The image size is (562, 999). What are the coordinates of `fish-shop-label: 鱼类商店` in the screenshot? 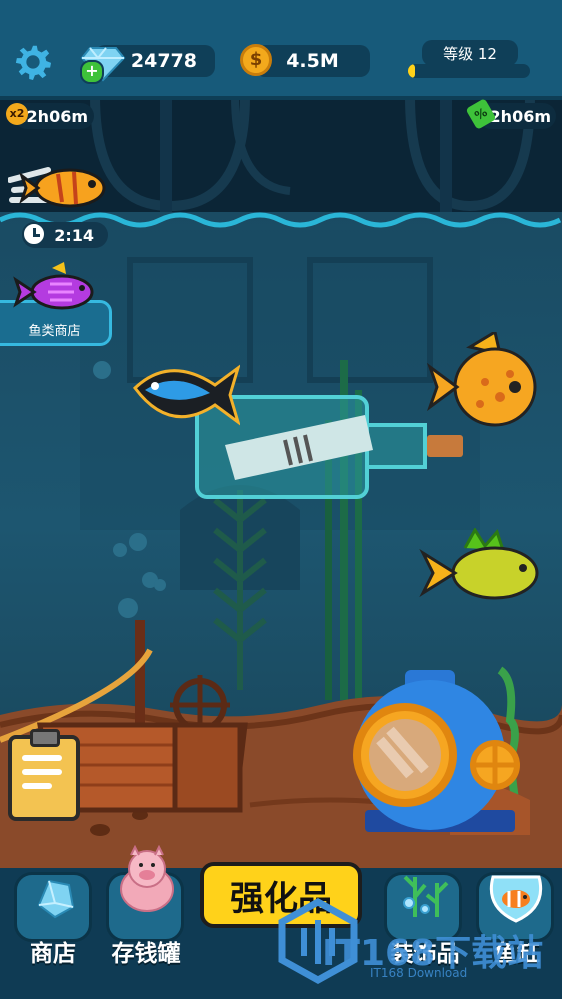 It's located at (54, 331).